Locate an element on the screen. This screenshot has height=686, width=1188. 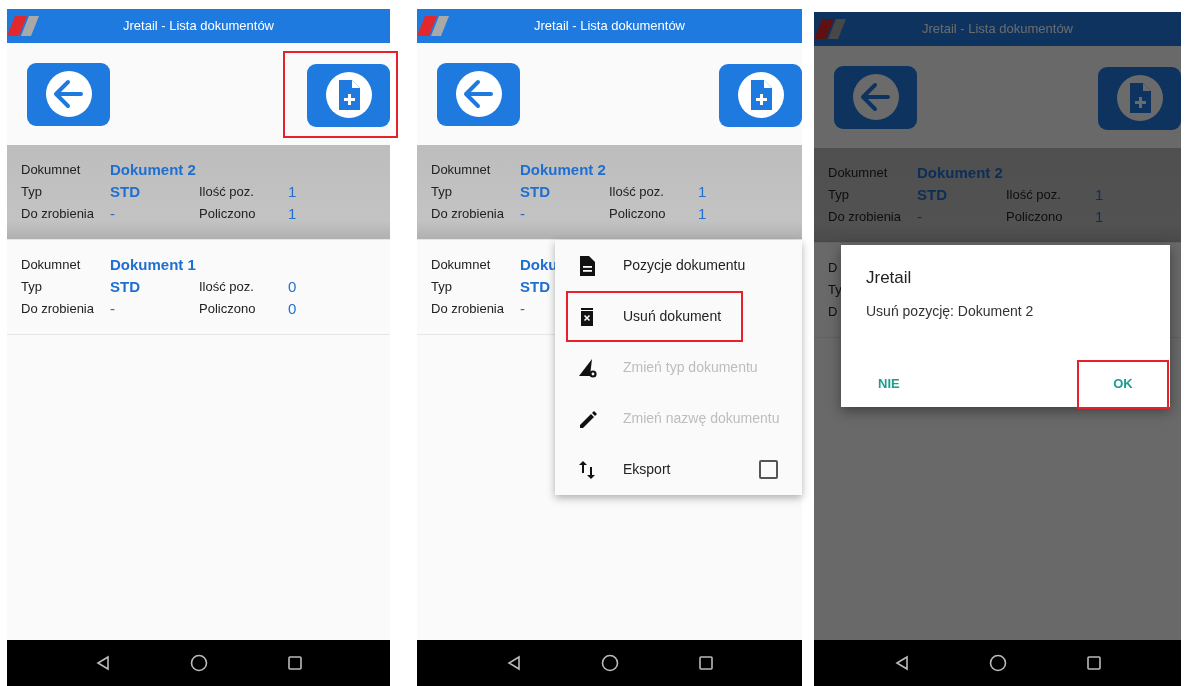
menu-item: Pozycje dokumentu is located at coordinates (678, 265).